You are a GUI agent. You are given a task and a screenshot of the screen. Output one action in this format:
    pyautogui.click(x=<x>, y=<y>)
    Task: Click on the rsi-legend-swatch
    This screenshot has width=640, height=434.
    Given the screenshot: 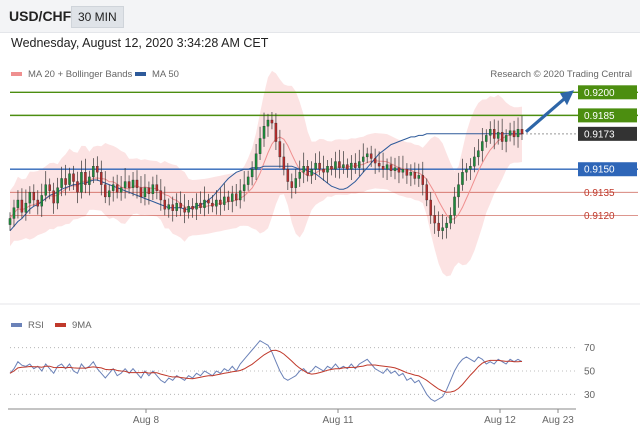 What is the action you would take?
    pyautogui.click(x=16, y=325)
    